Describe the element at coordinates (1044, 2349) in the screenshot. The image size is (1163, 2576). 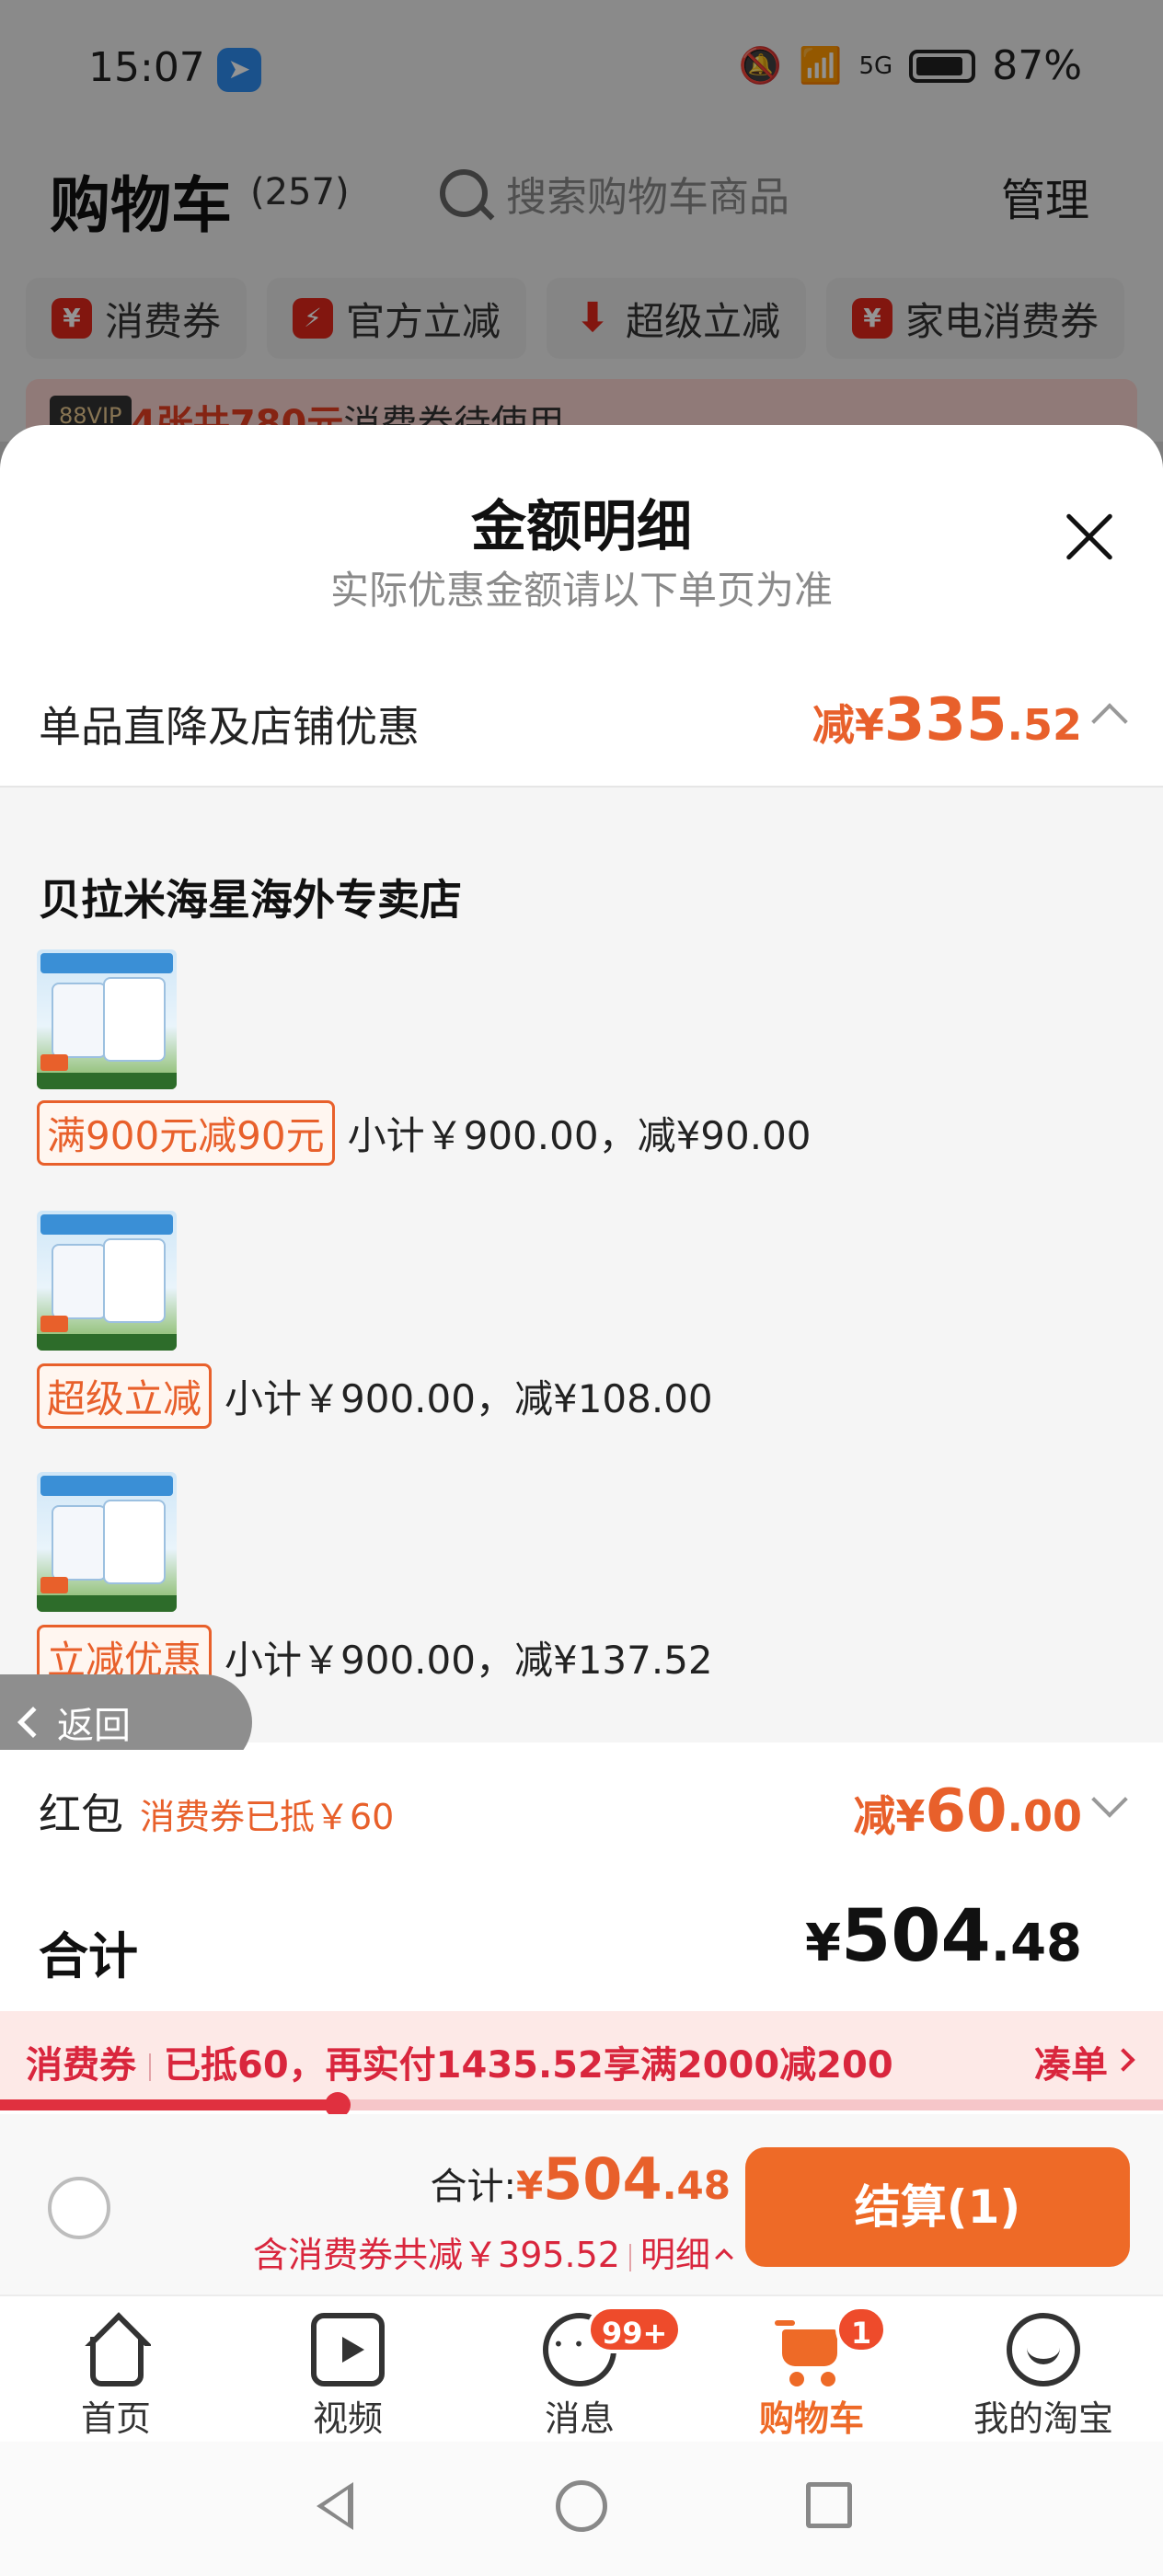
I see `profile-icon` at that location.